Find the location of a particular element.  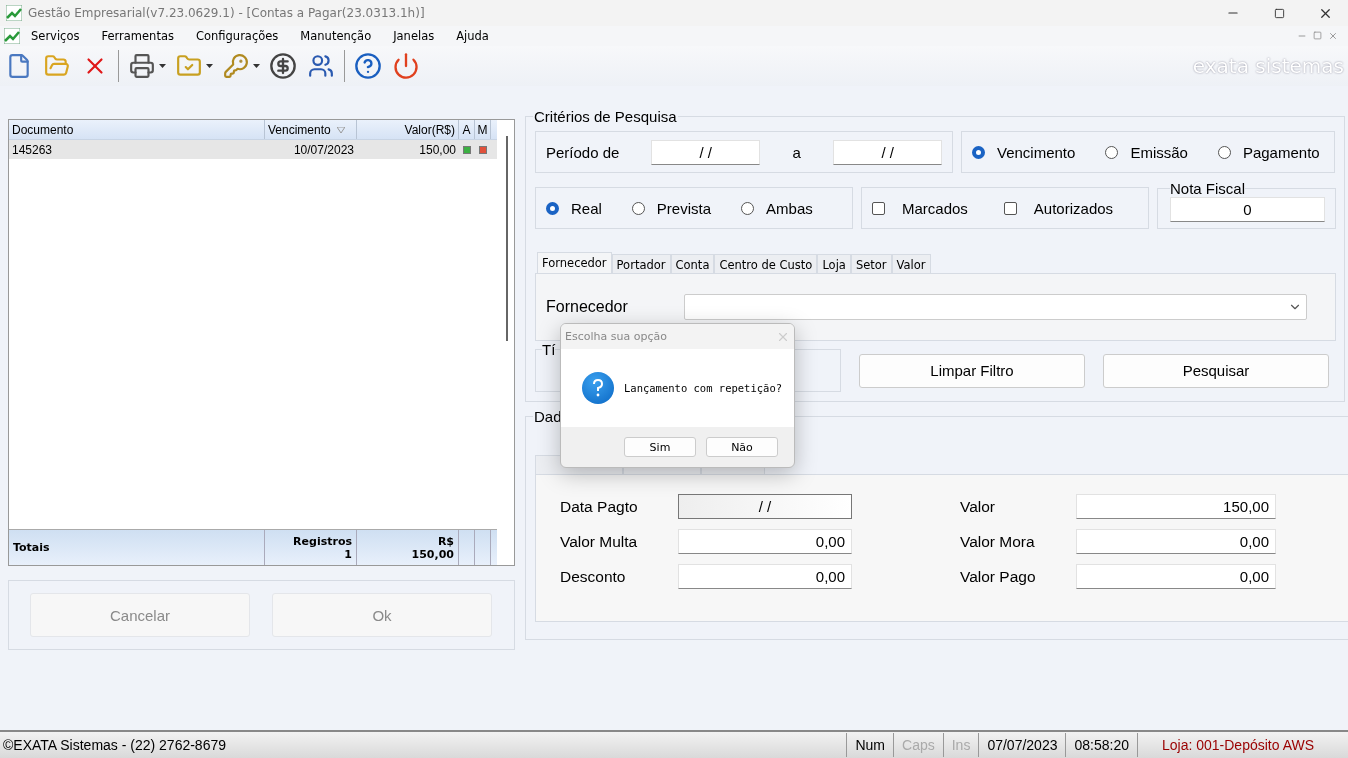

field-label: Valor Mora is located at coordinates (998, 541).